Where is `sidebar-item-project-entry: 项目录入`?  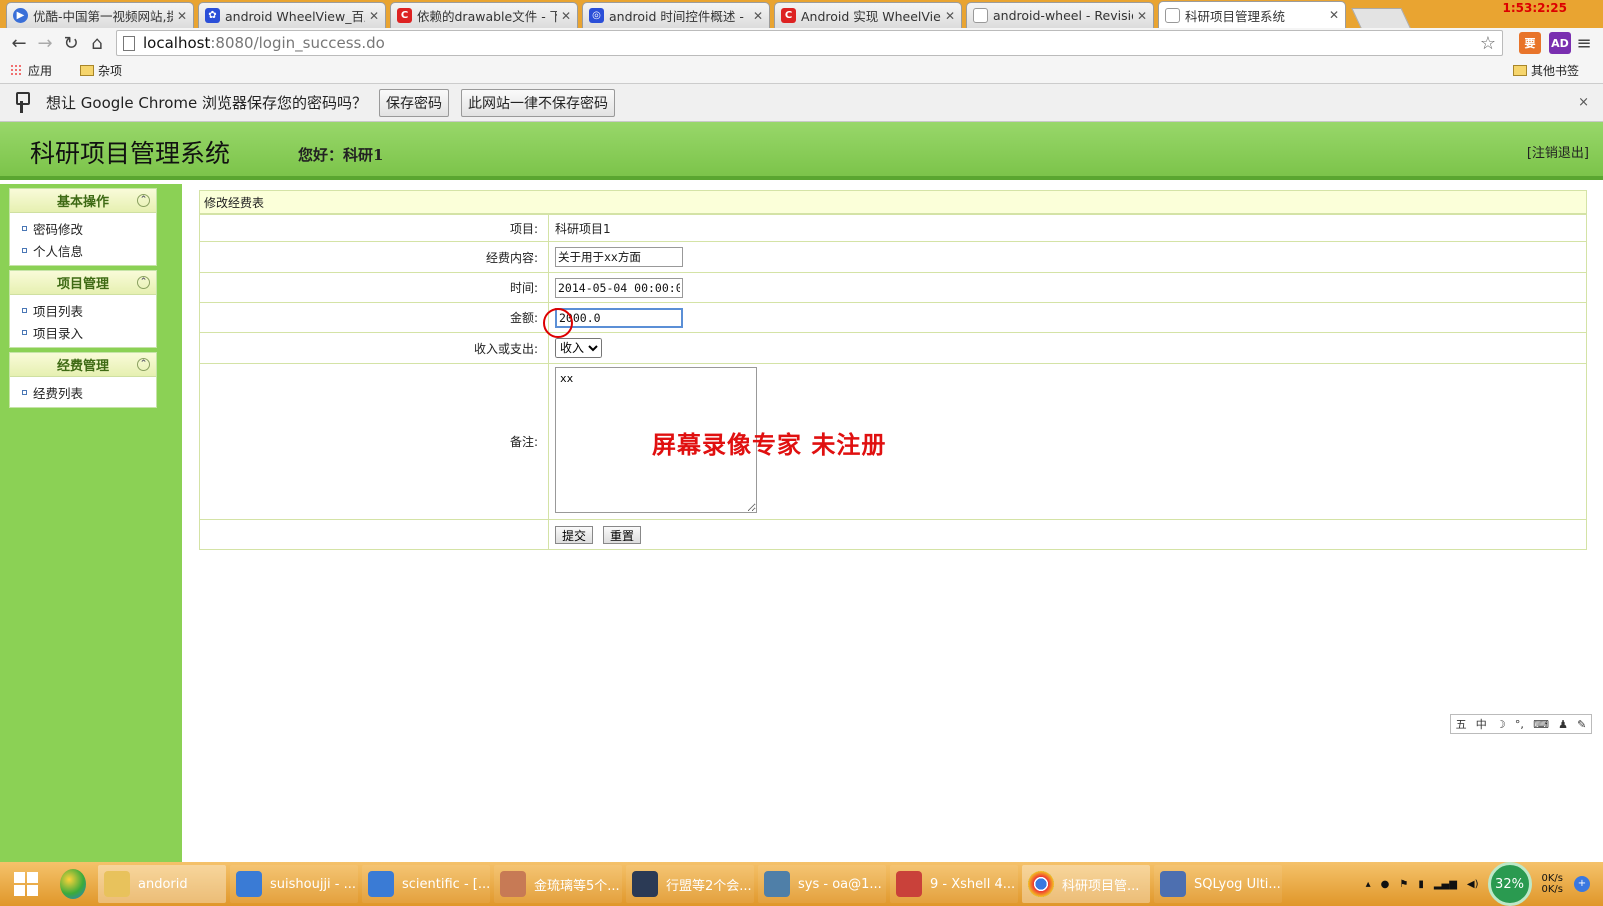
sidebar-item-project-entry: 项目录入 is located at coordinates (83, 332).